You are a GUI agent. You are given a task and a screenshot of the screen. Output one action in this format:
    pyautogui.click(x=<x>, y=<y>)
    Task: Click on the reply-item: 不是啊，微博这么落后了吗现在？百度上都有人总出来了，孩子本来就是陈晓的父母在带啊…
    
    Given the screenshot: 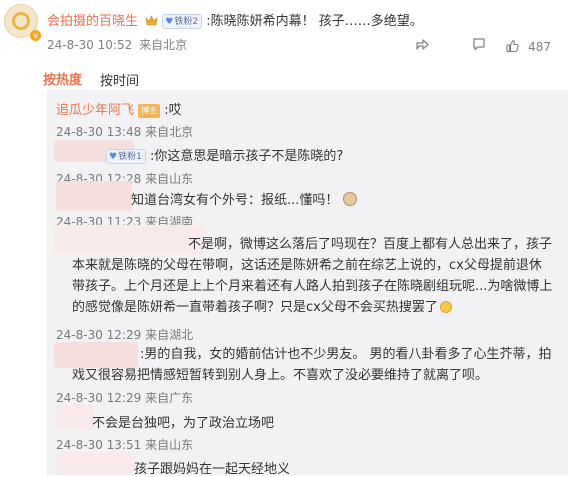 What is the action you would take?
    pyautogui.click(x=313, y=276)
    